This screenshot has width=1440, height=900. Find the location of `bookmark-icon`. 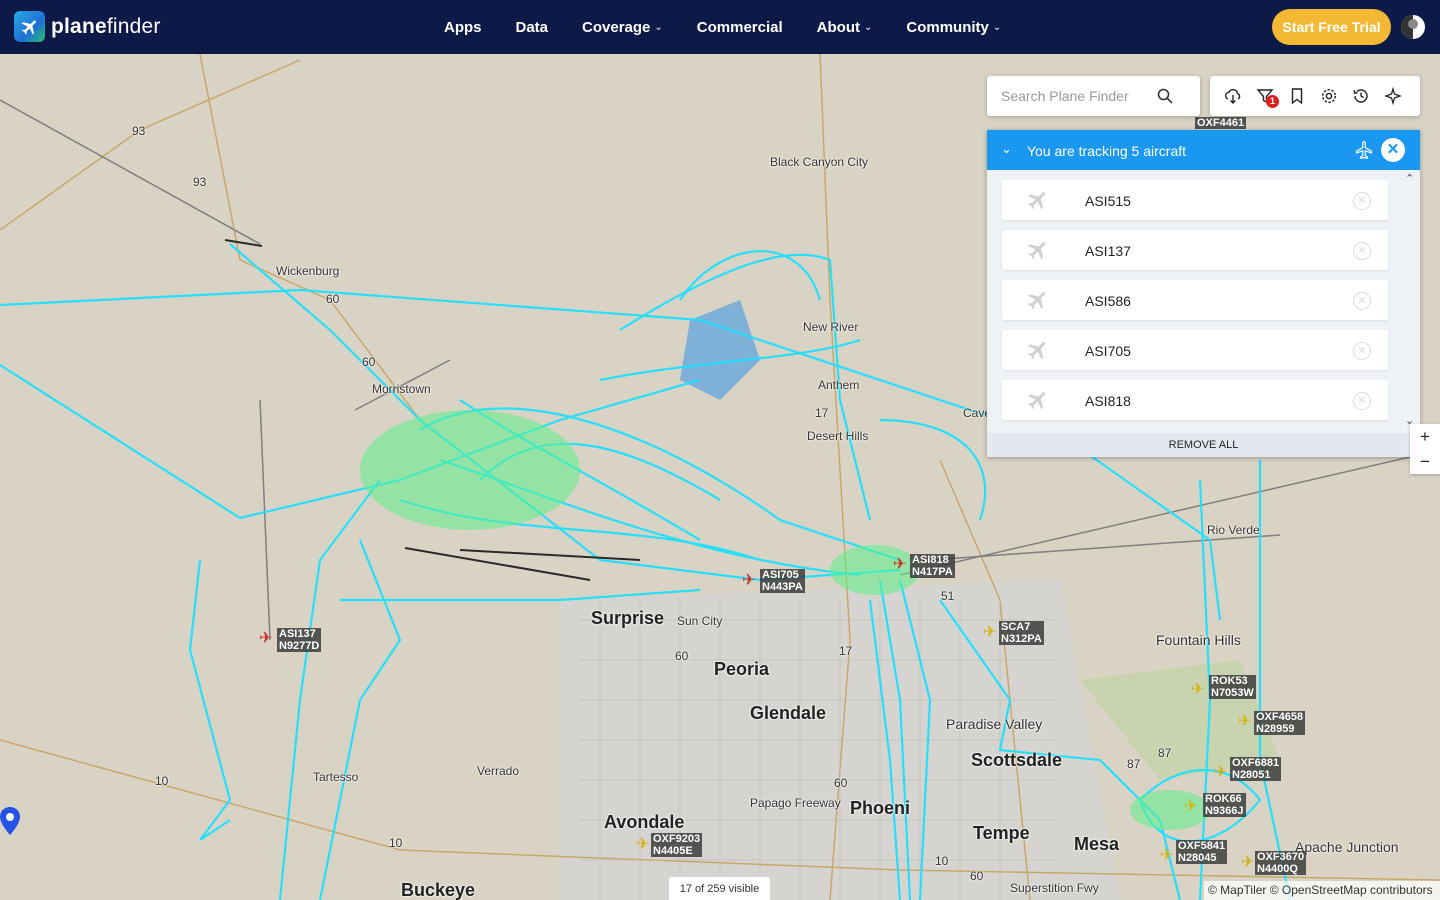

bookmark-icon is located at coordinates (1297, 96).